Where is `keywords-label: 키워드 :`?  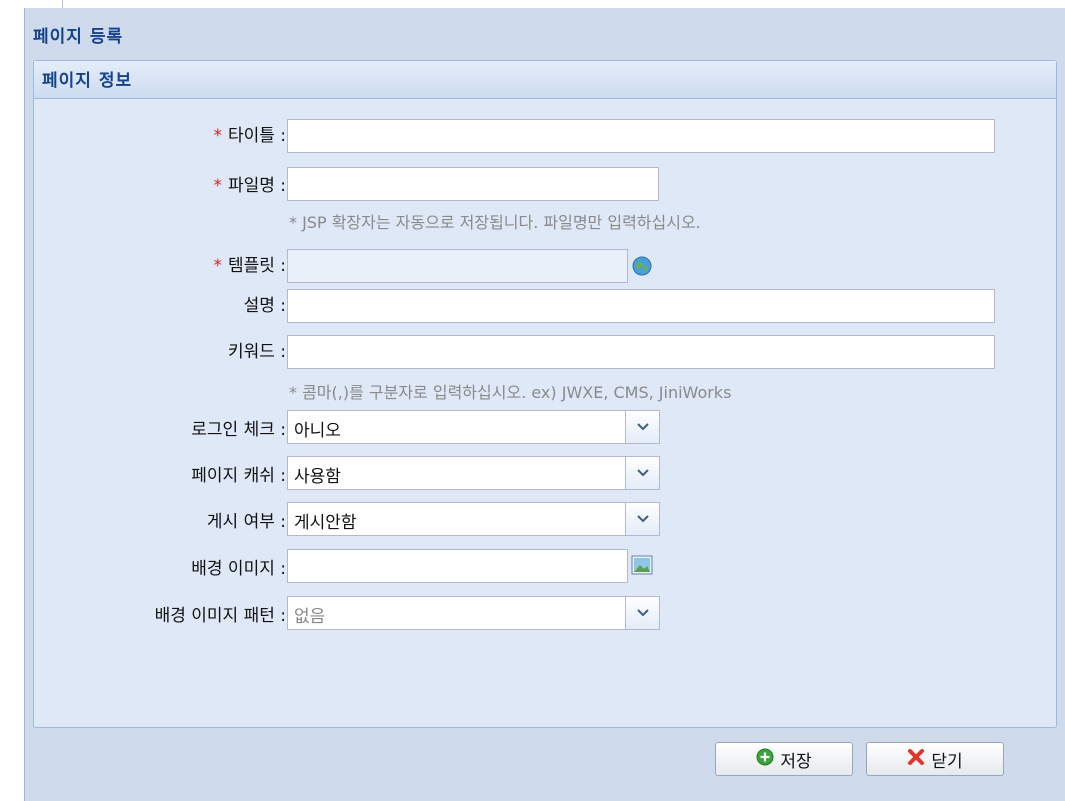 keywords-label: 키워드 : is located at coordinates (164, 349).